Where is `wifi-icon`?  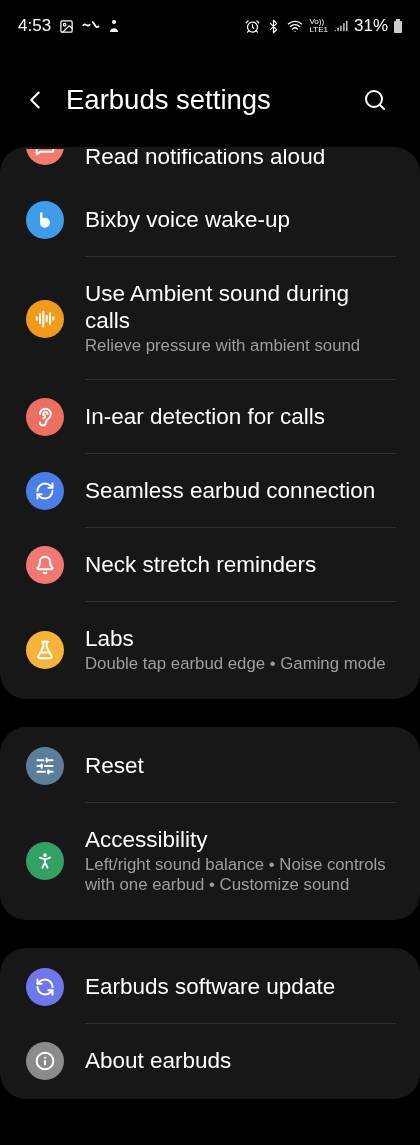
wifi-icon is located at coordinates (295, 26).